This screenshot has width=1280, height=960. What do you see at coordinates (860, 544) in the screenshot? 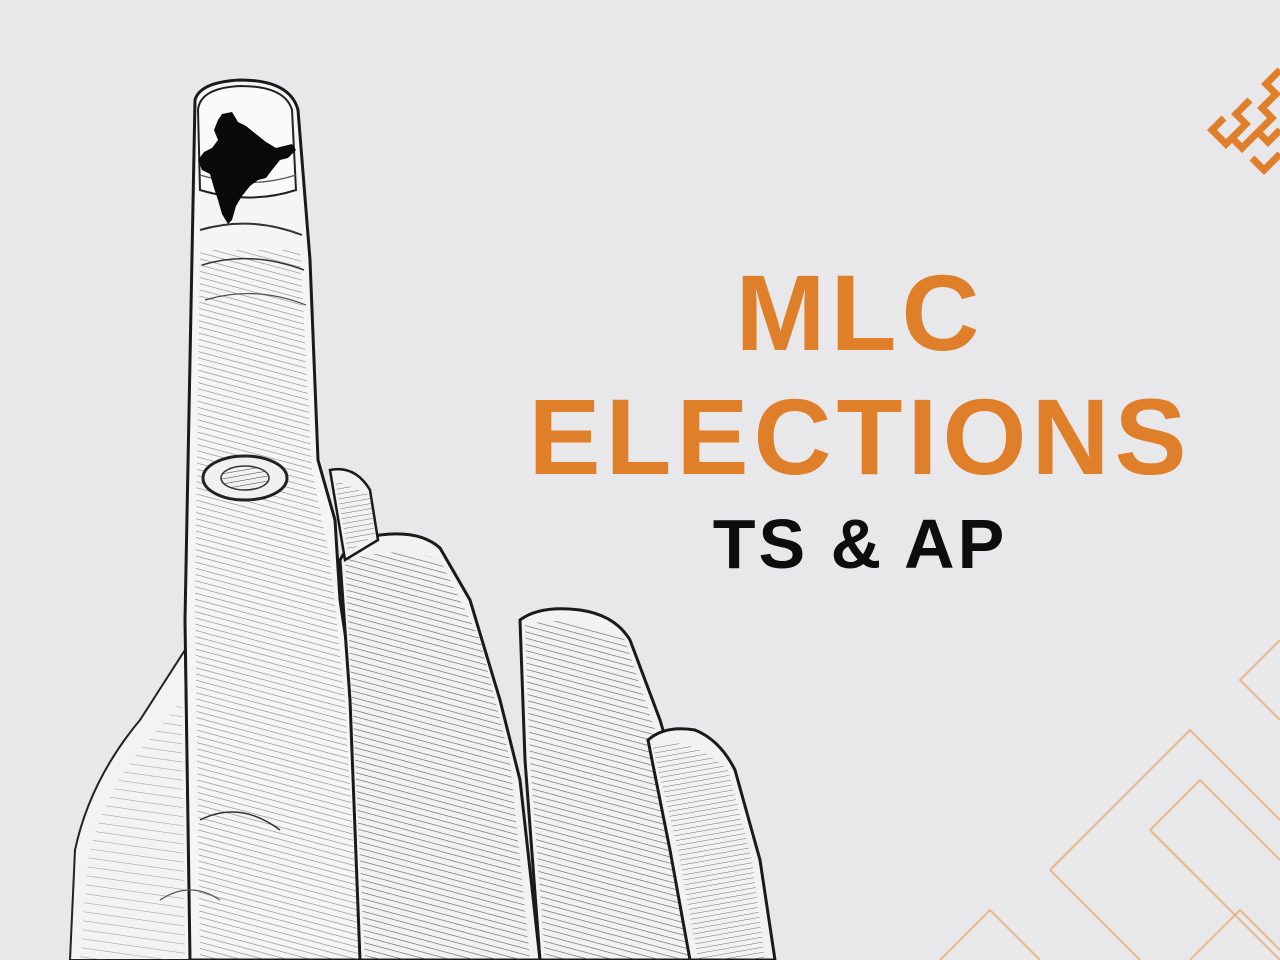
I see `headline-states: TS & AP` at bounding box center [860, 544].